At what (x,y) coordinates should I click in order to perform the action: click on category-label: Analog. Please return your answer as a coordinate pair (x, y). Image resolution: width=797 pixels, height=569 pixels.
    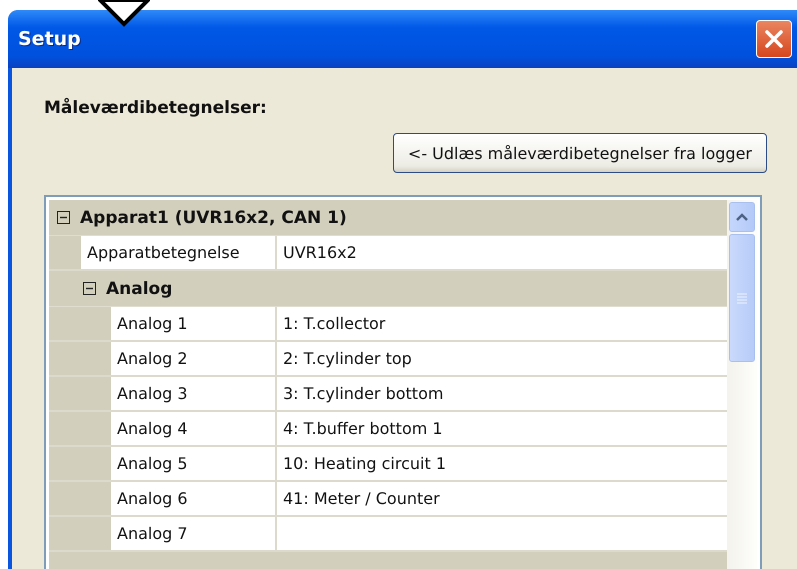
    Looking at the image, I should click on (139, 288).